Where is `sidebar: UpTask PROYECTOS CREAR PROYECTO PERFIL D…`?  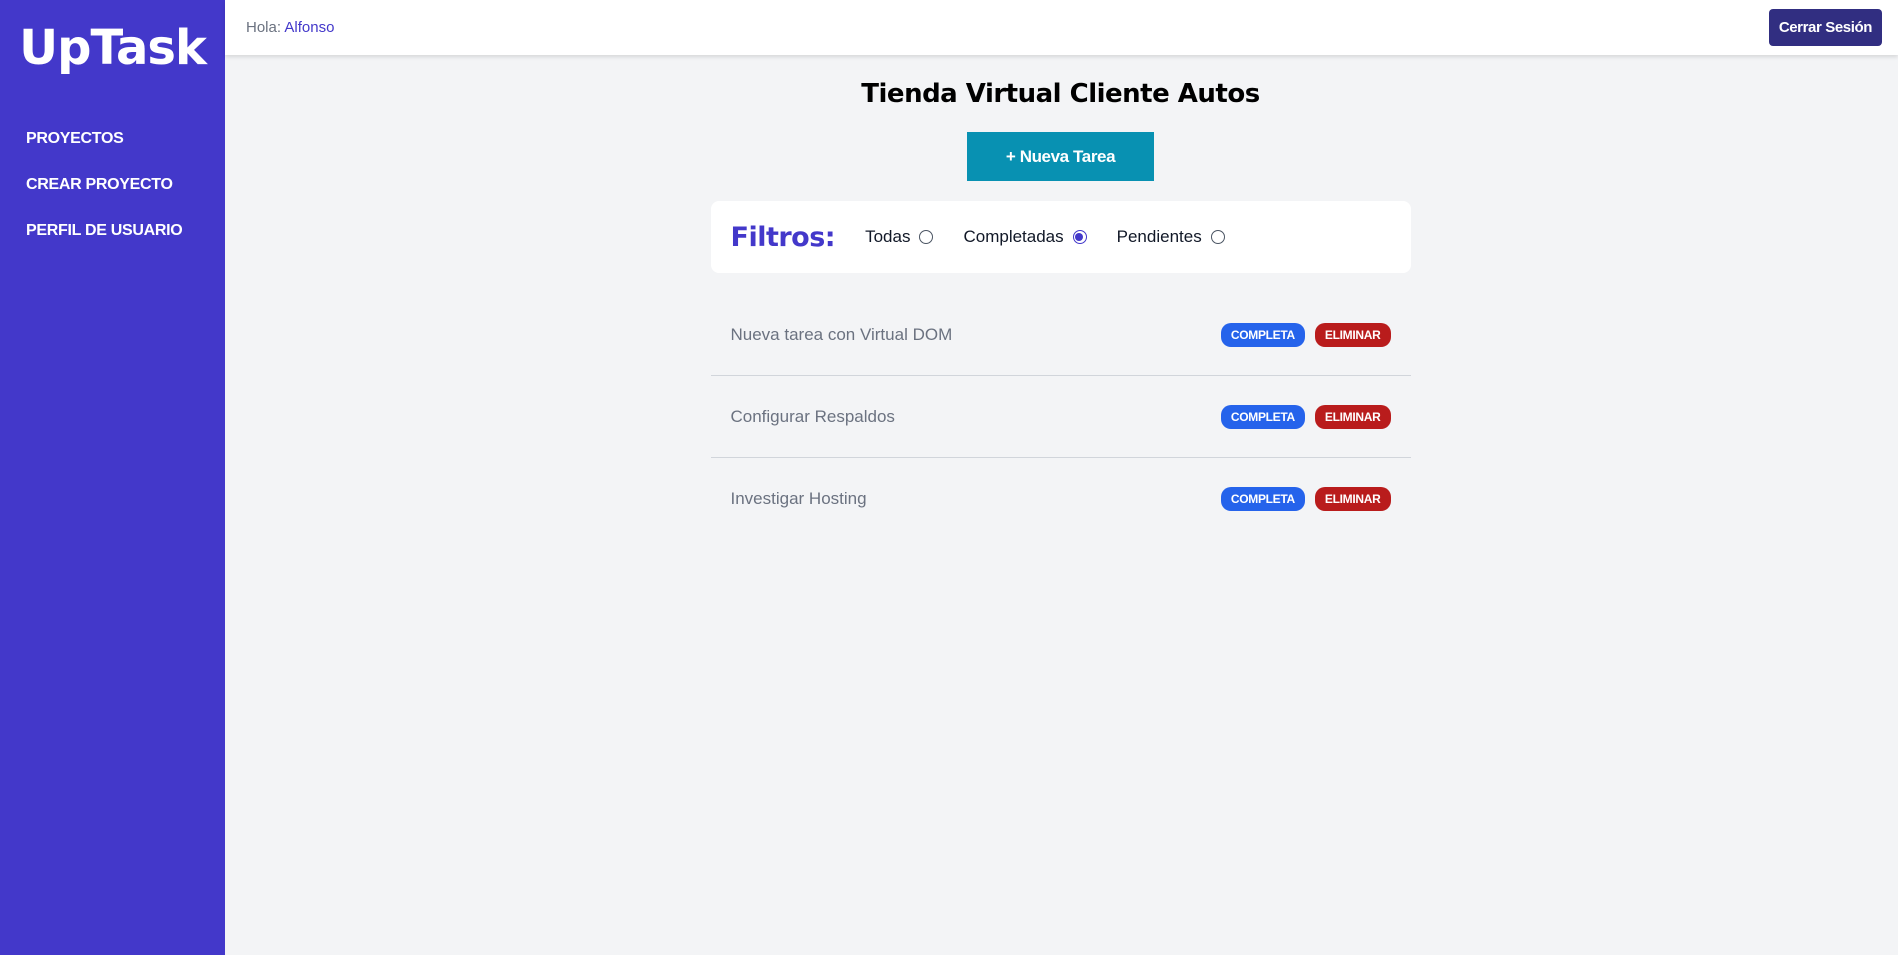
sidebar: UpTask PROYECTOS CREAR PROYECTO PERFIL D… is located at coordinates (112, 477).